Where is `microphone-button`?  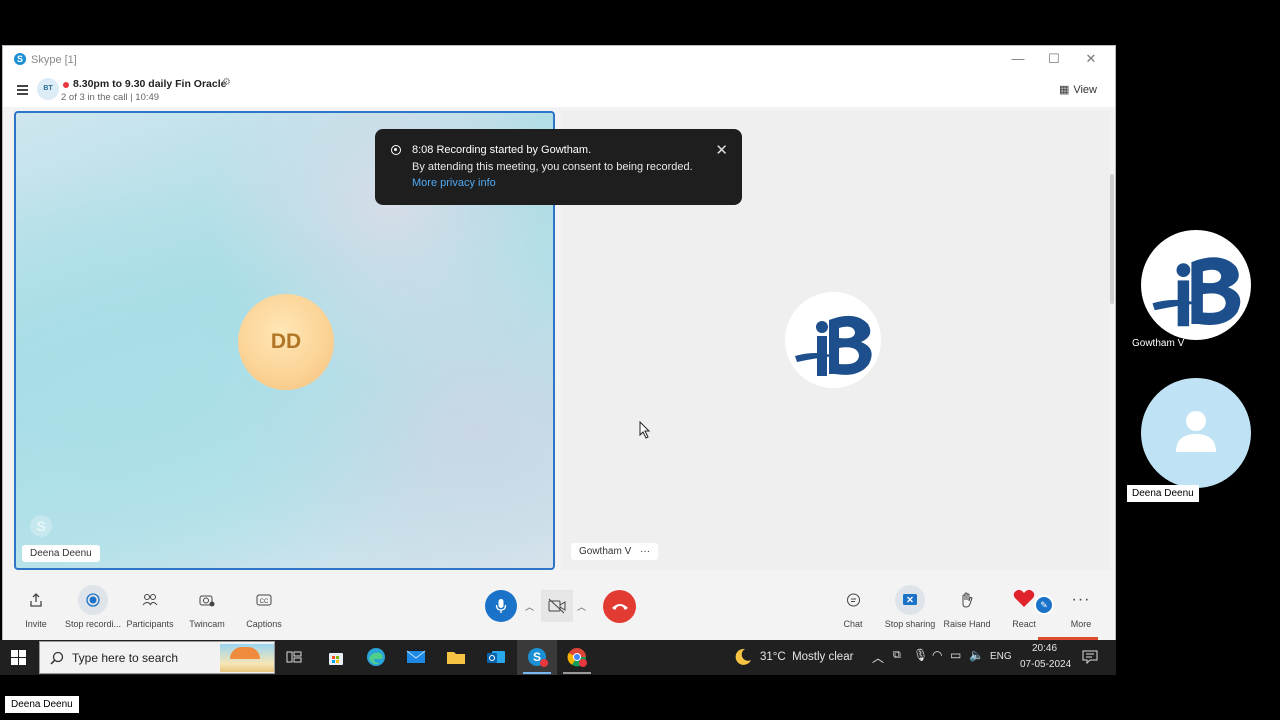 microphone-button is located at coordinates (501, 606).